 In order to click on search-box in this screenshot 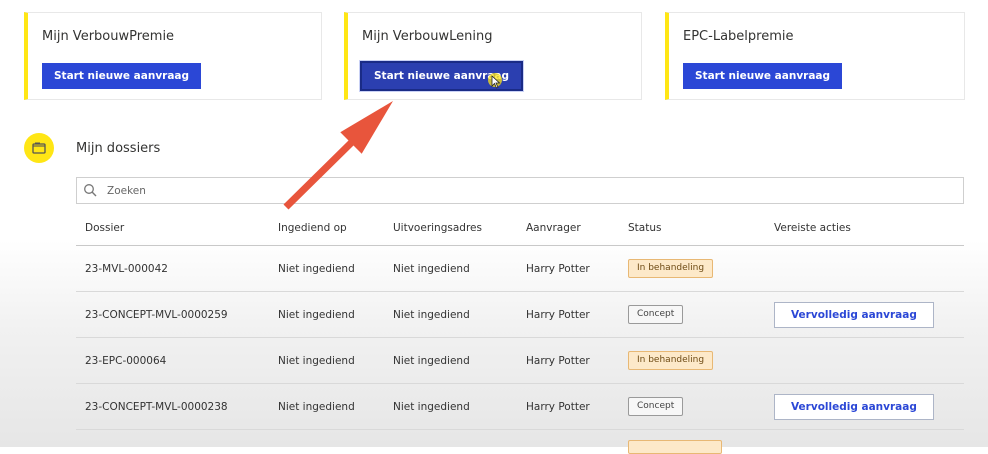, I will do `click(520, 190)`.